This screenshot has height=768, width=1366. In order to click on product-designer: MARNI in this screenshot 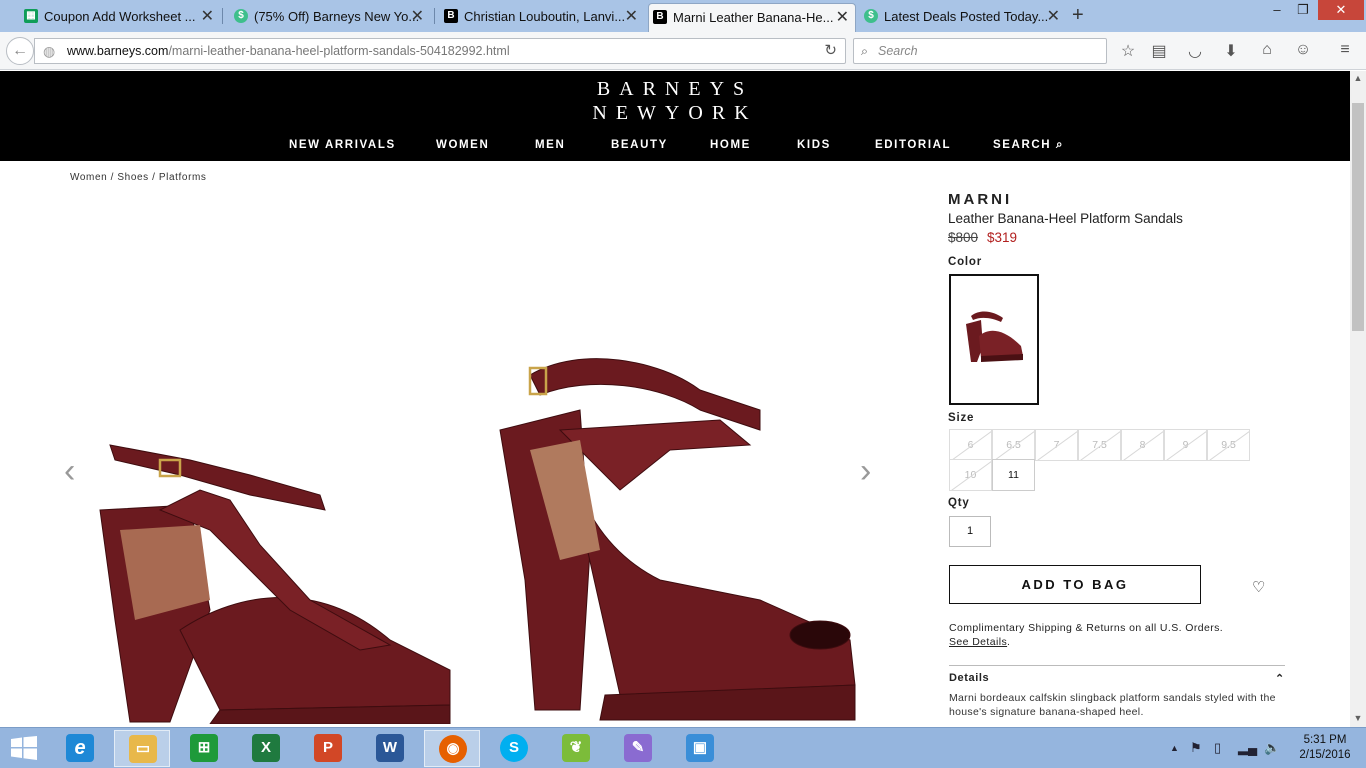, I will do `click(980, 199)`.